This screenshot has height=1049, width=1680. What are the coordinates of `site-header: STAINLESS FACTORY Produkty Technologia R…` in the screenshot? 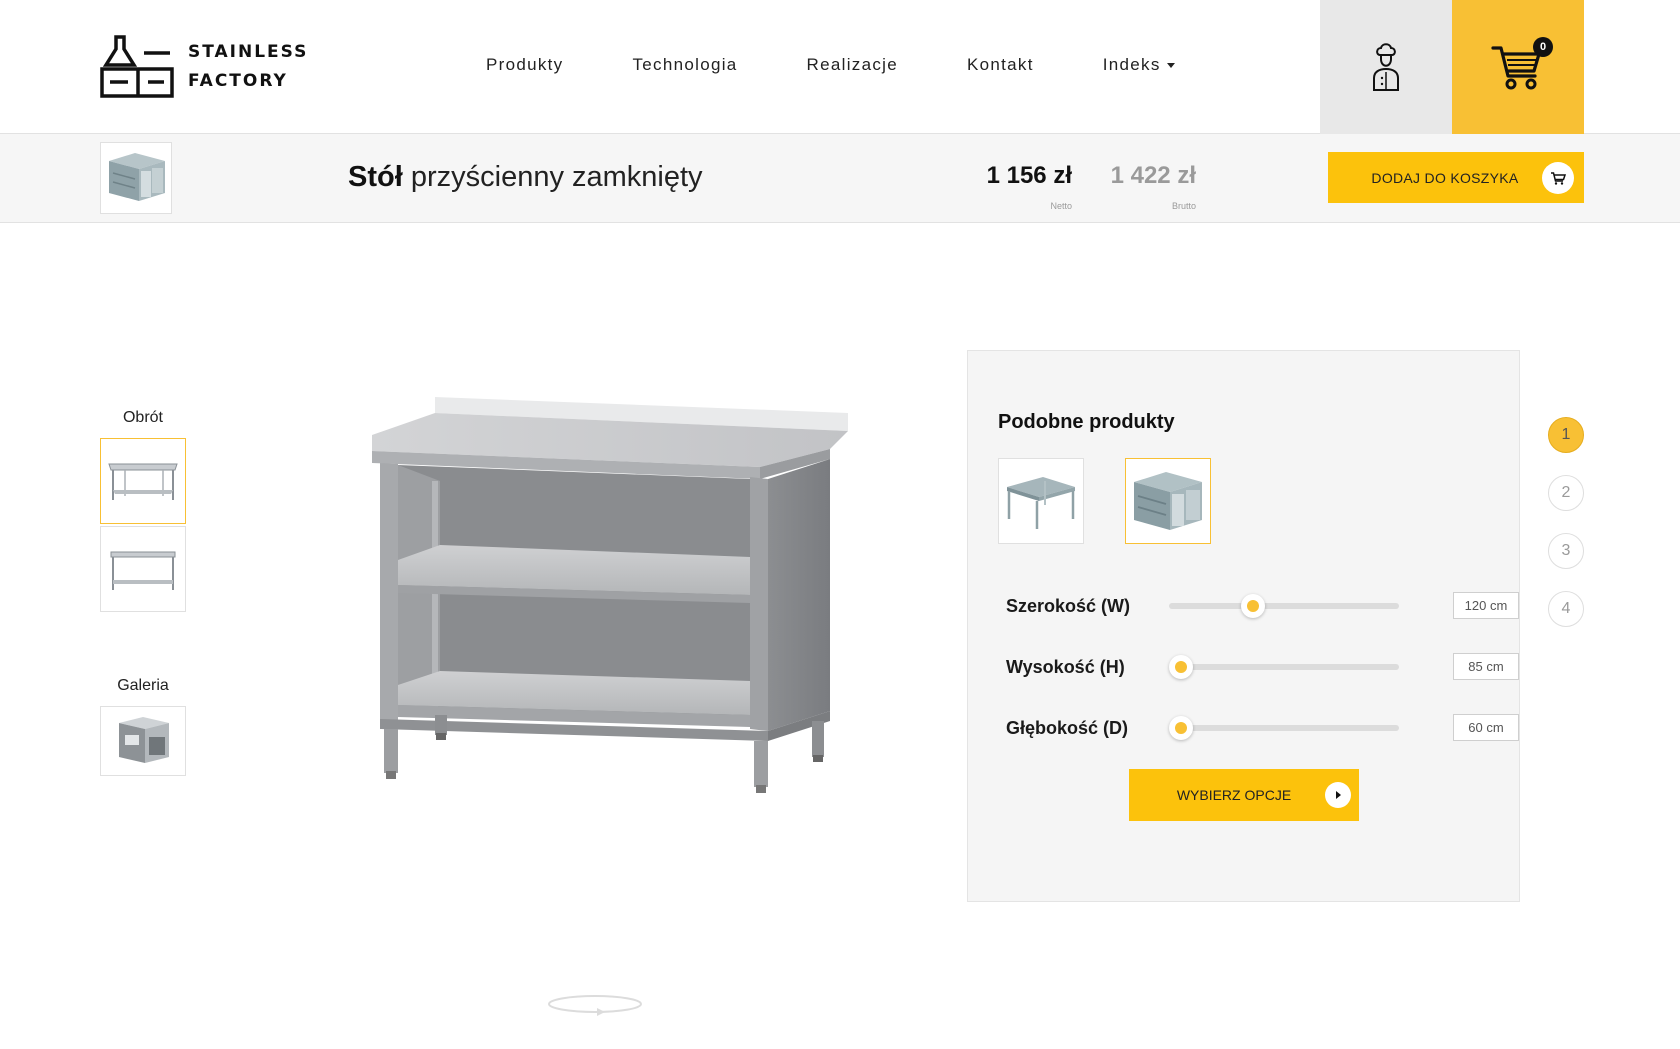 It's located at (840, 67).